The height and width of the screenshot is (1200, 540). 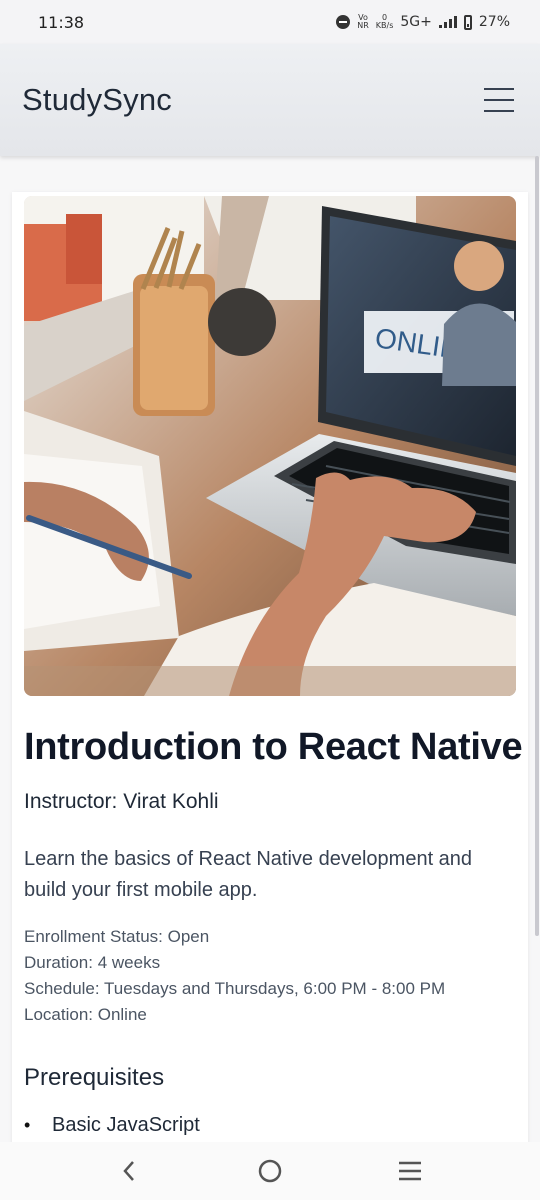 I want to click on do-not-disturb-icon, so click(x=343, y=22).